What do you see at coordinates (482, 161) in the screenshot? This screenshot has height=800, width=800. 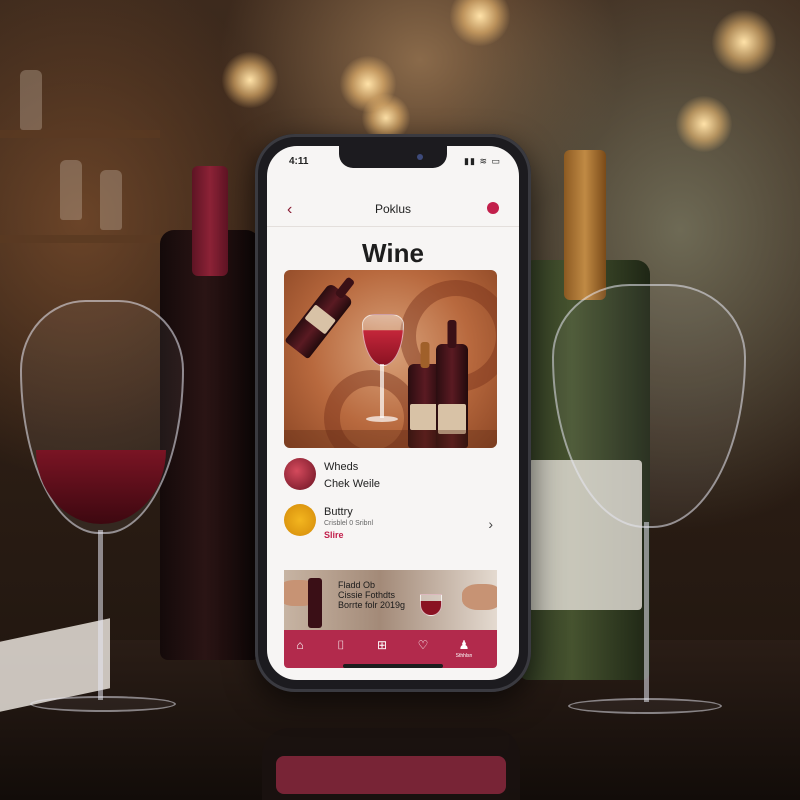 I see `status-icons: ▮▮ ≋ ▭` at bounding box center [482, 161].